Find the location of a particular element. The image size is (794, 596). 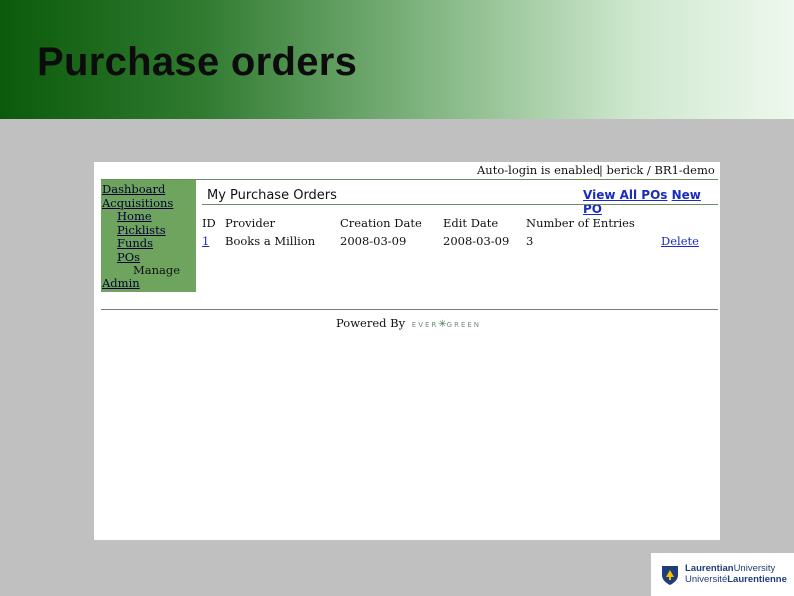

logo-line-english: LaurentianUniversity is located at coordinates (730, 568).